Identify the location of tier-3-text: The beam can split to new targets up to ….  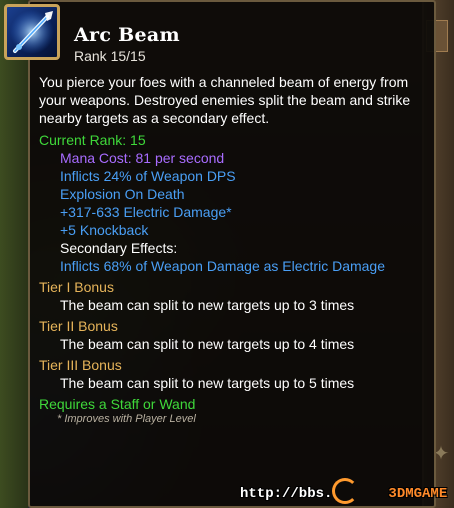
(207, 383).